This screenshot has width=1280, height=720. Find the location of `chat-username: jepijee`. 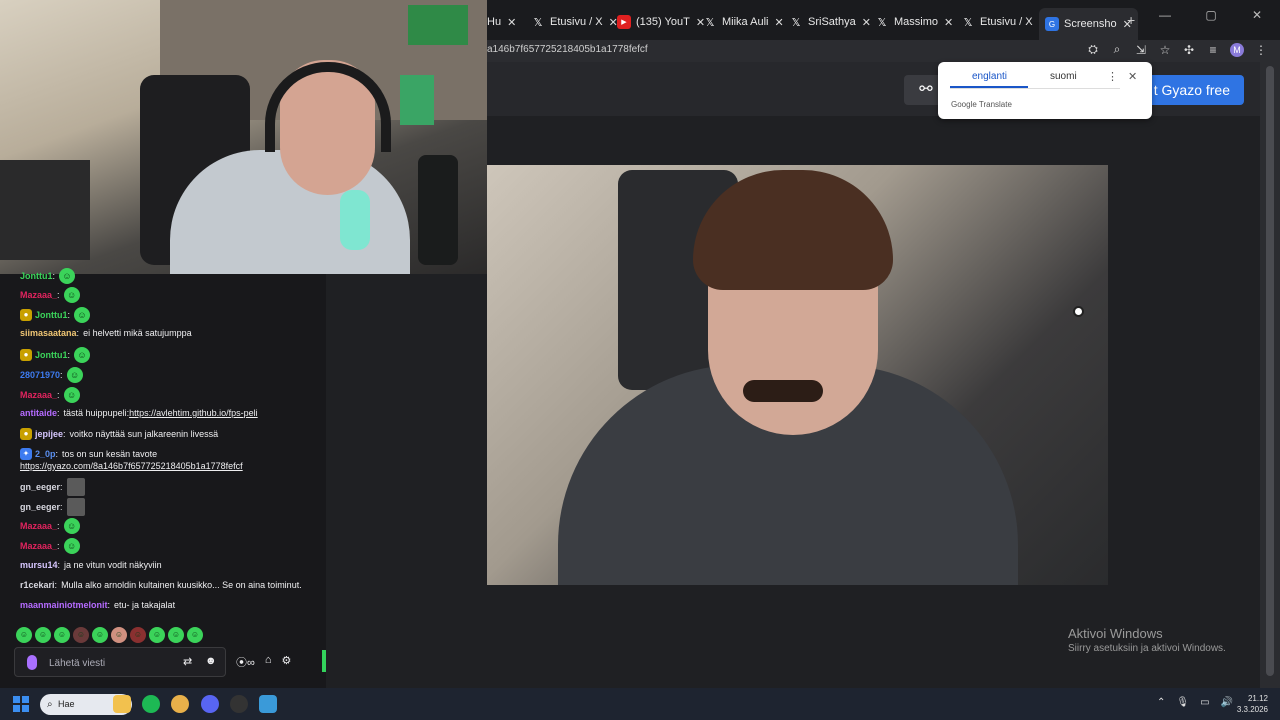

chat-username: jepijee is located at coordinates (49, 434).